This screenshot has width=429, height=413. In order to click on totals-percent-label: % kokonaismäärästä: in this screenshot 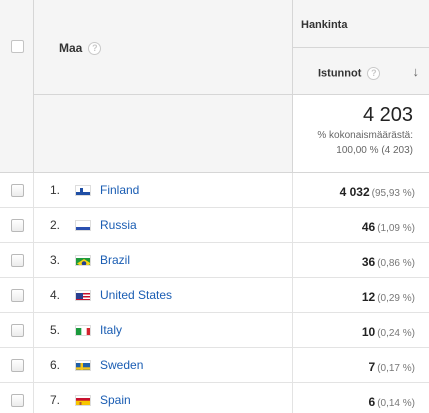, I will do `click(365, 135)`.